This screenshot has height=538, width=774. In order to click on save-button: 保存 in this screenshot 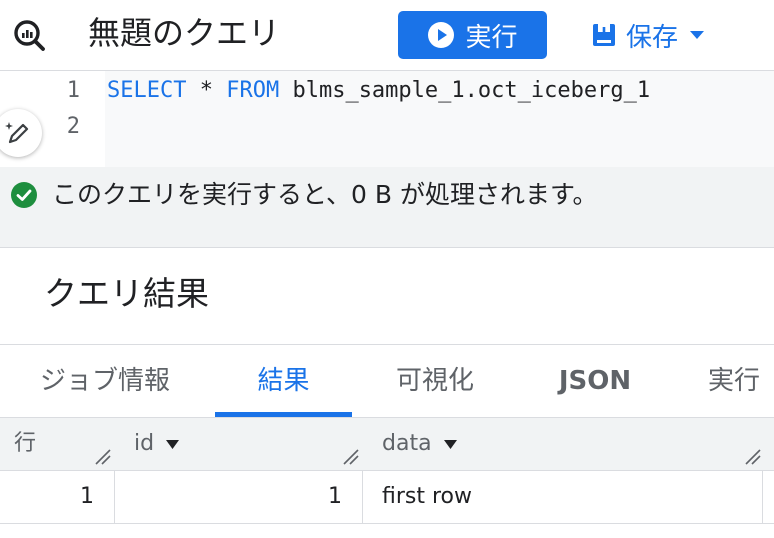, I will do `click(647, 35)`.